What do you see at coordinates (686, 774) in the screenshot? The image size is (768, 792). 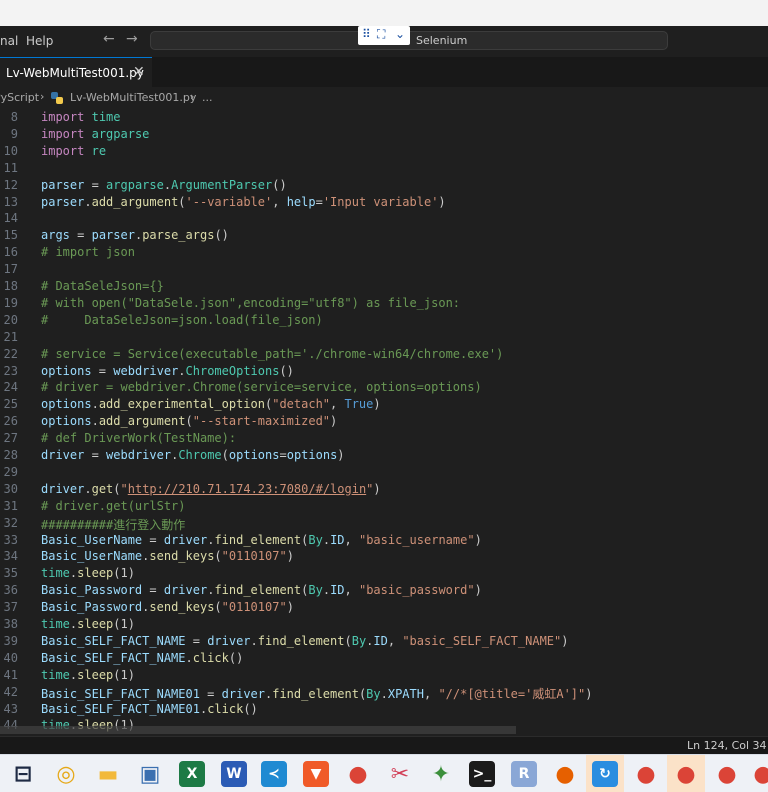 I see `chrome-icon-3: ●` at bounding box center [686, 774].